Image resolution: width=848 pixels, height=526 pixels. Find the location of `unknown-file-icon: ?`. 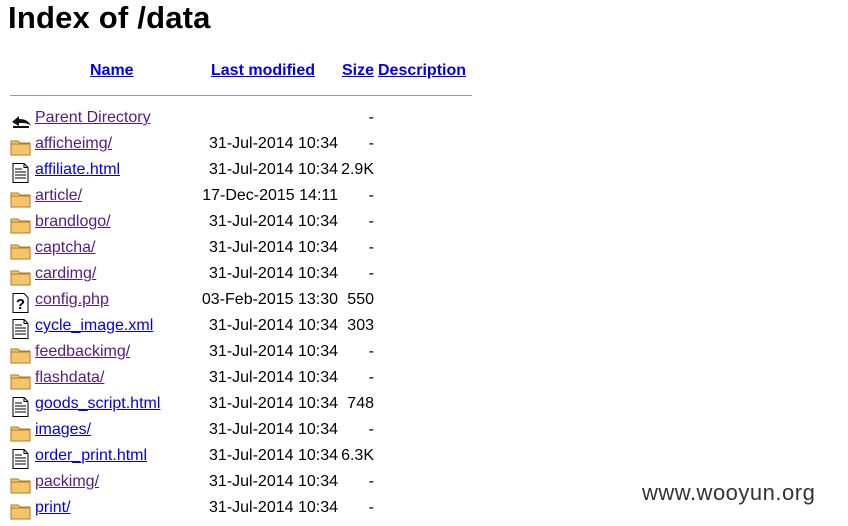

unknown-file-icon: ? is located at coordinates (21, 303).